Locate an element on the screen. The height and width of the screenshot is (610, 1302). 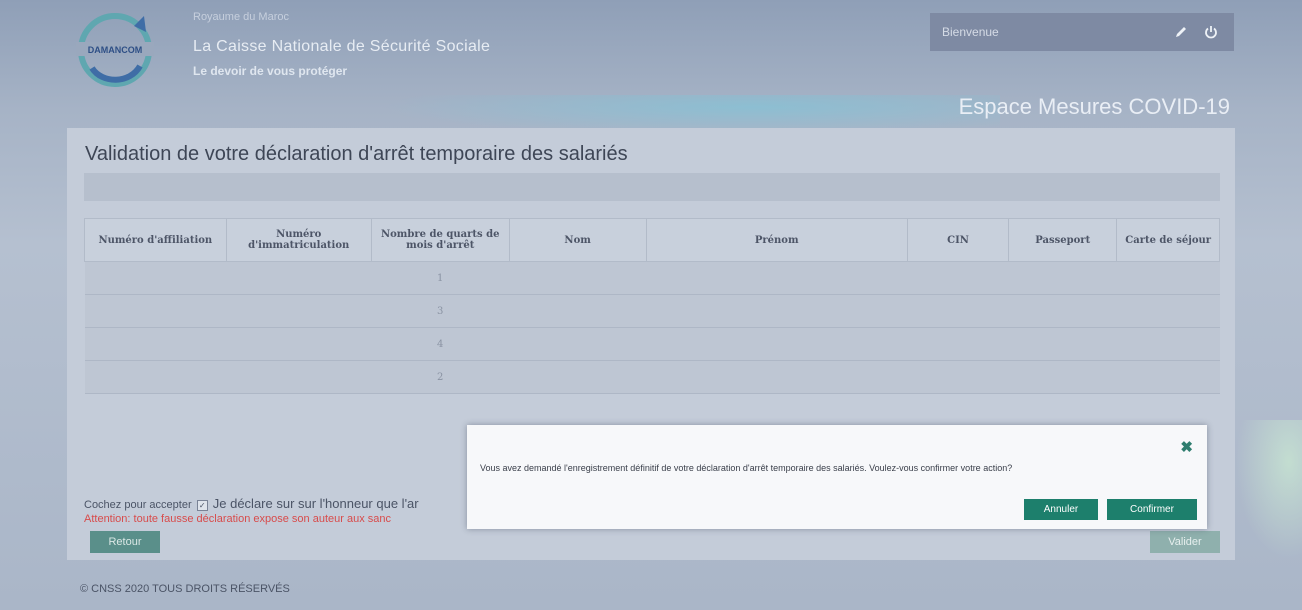
column-header: Carte de séjour is located at coordinates (1168, 240).